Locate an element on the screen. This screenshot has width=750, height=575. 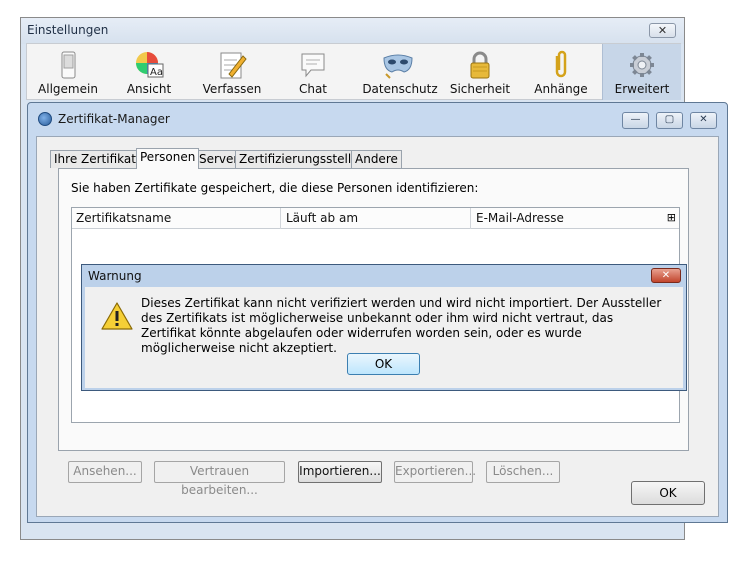
pane-ansicht: Aa Ansicht is located at coordinates (149, 72).